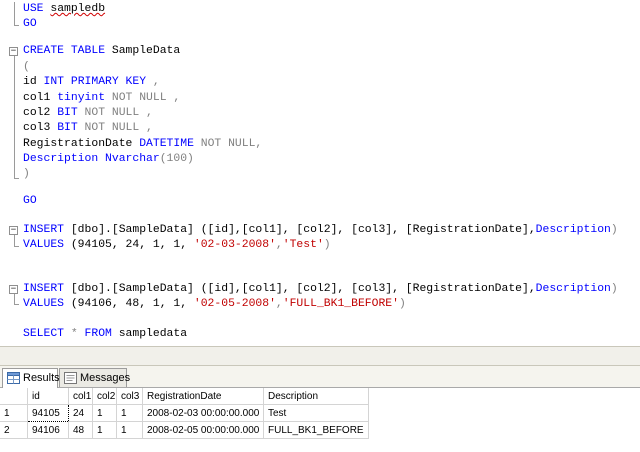 The image size is (640, 452). I want to click on tab-messages: Messages, so click(95, 377).